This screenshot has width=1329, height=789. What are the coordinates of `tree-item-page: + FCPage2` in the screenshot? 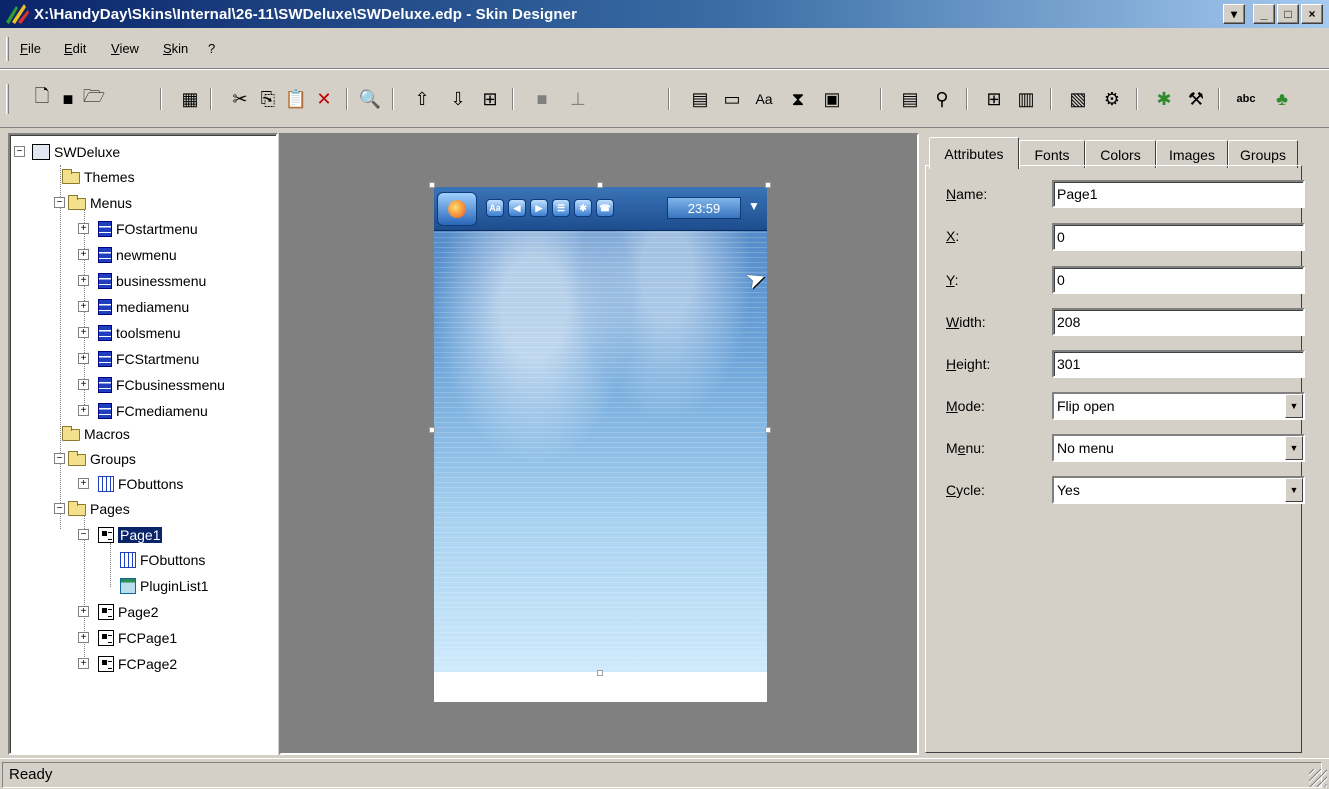 It's located at (127, 664).